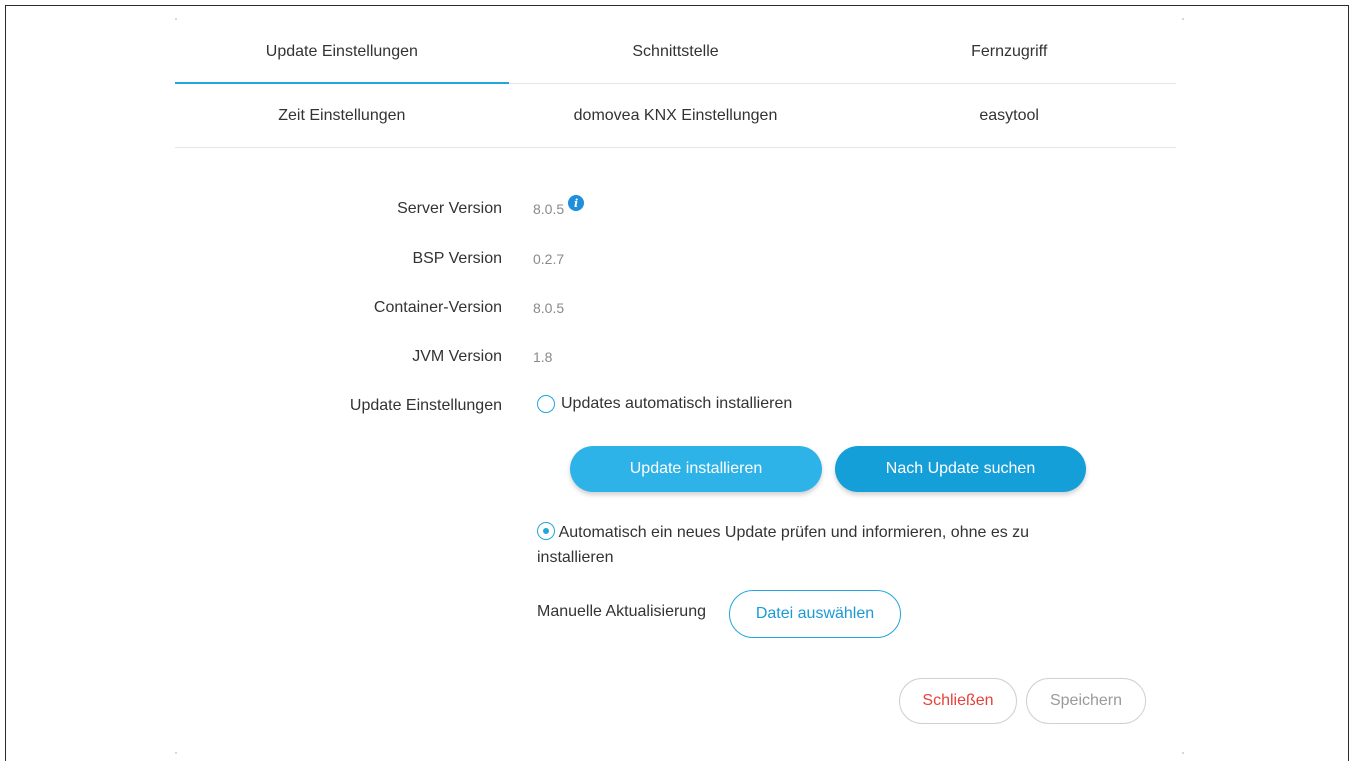  What do you see at coordinates (549, 308) in the screenshot?
I see `container-version-value: 8.0.5` at bounding box center [549, 308].